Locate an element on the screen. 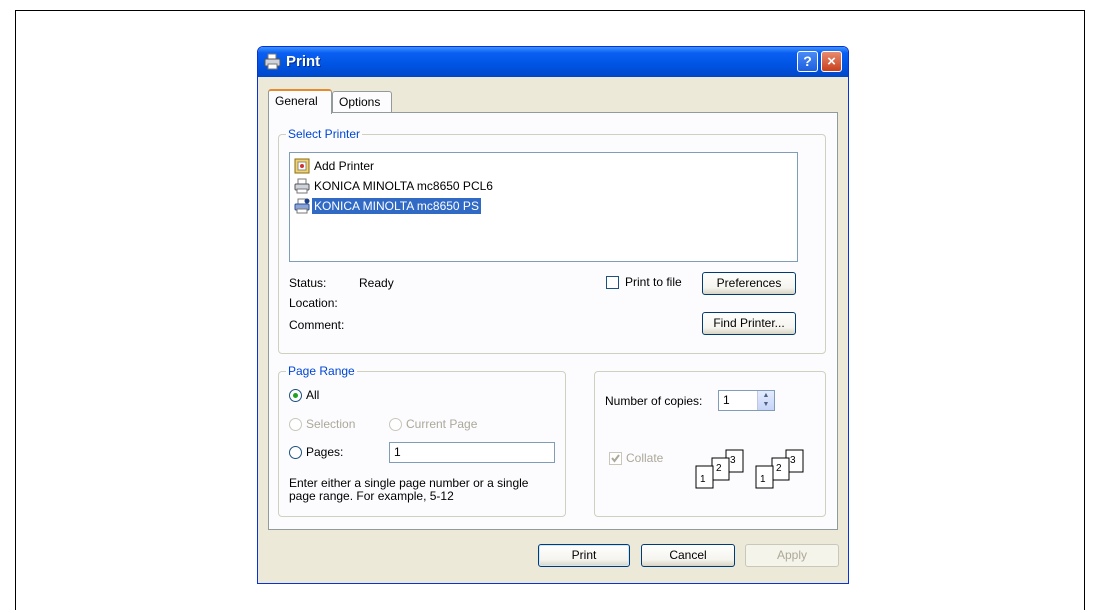 The width and height of the screenshot is (1103, 613). copies-input: 1 ▲ ▼ is located at coordinates (746, 400).